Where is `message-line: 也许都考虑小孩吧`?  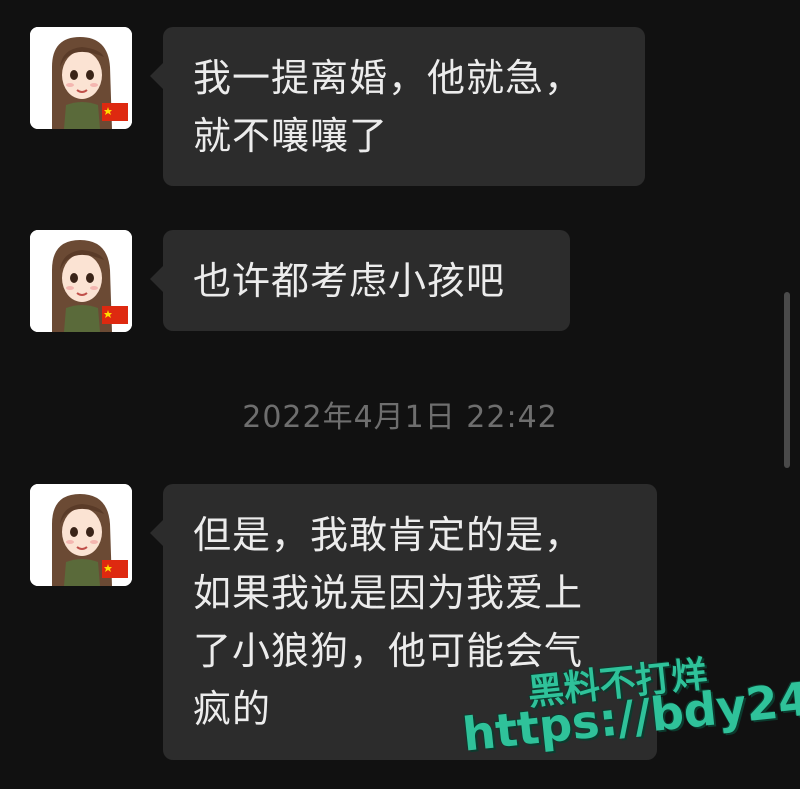 message-line: 也许都考虑小孩吧 is located at coordinates (349, 281).